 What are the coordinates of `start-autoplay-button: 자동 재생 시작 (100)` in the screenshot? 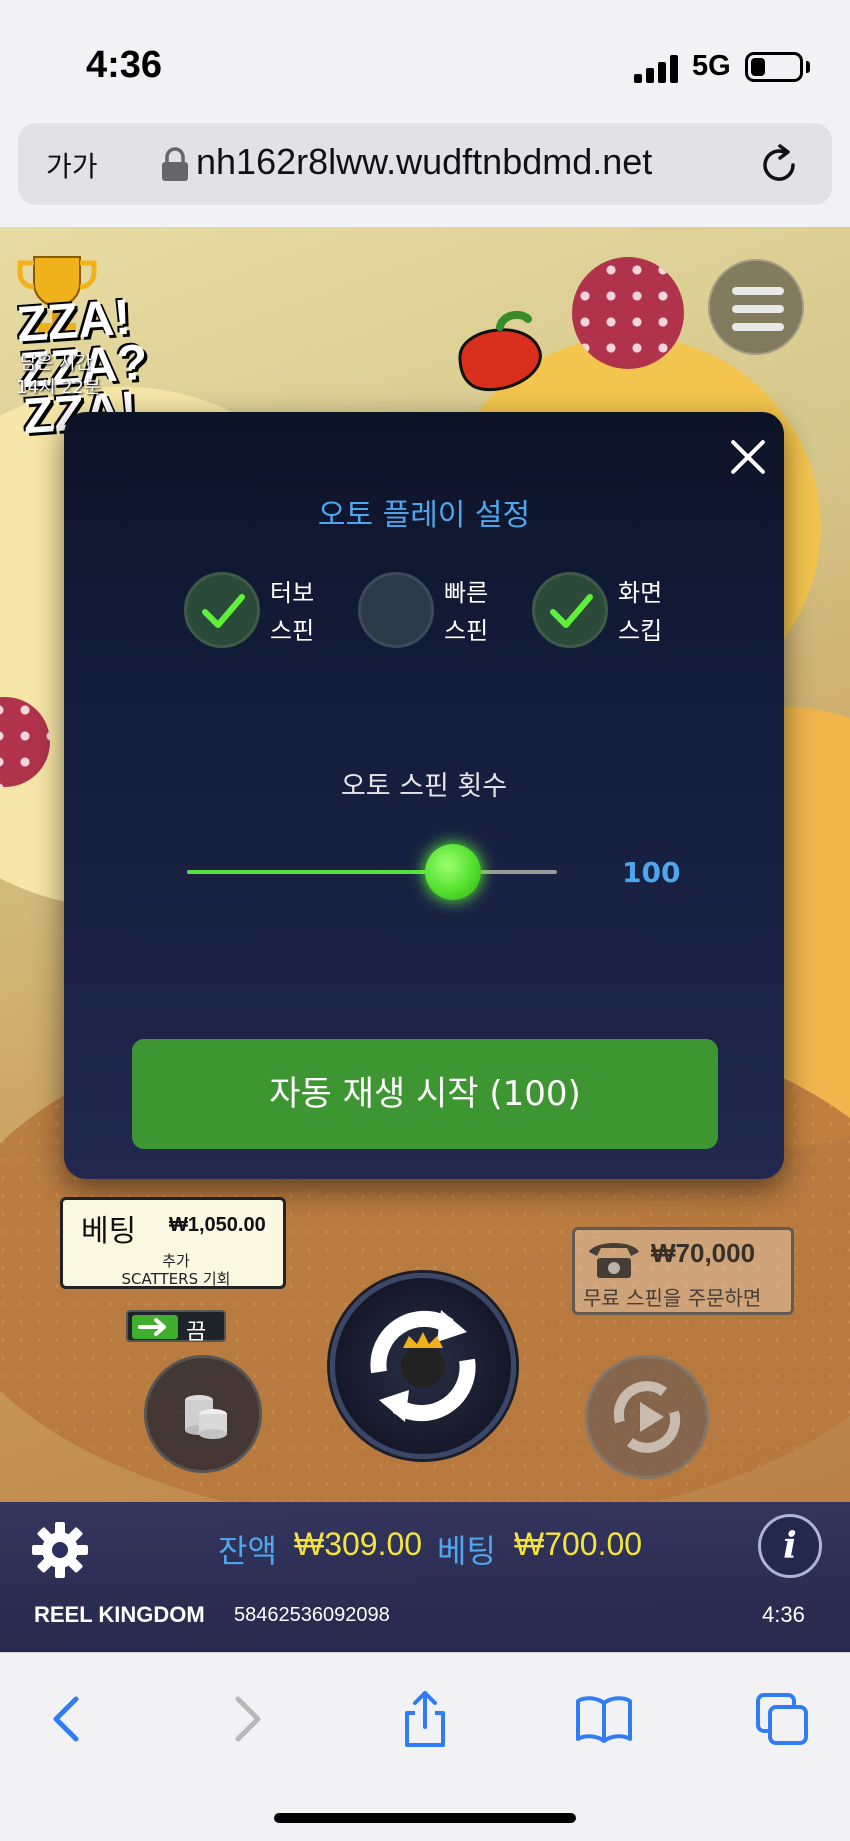 It's located at (425, 1094).